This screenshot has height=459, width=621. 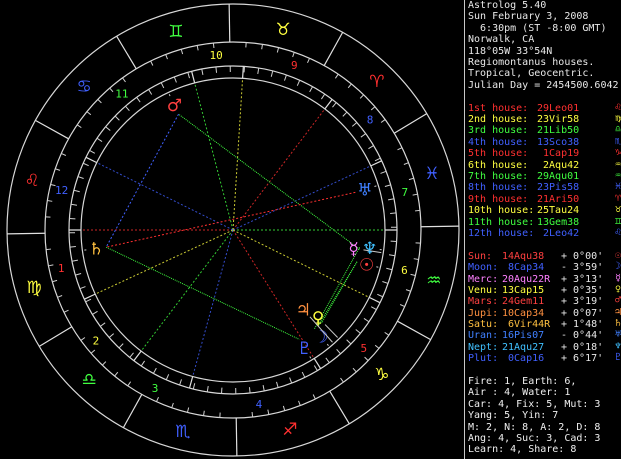 I want to click on house-number: 1, so click(x=61, y=268).